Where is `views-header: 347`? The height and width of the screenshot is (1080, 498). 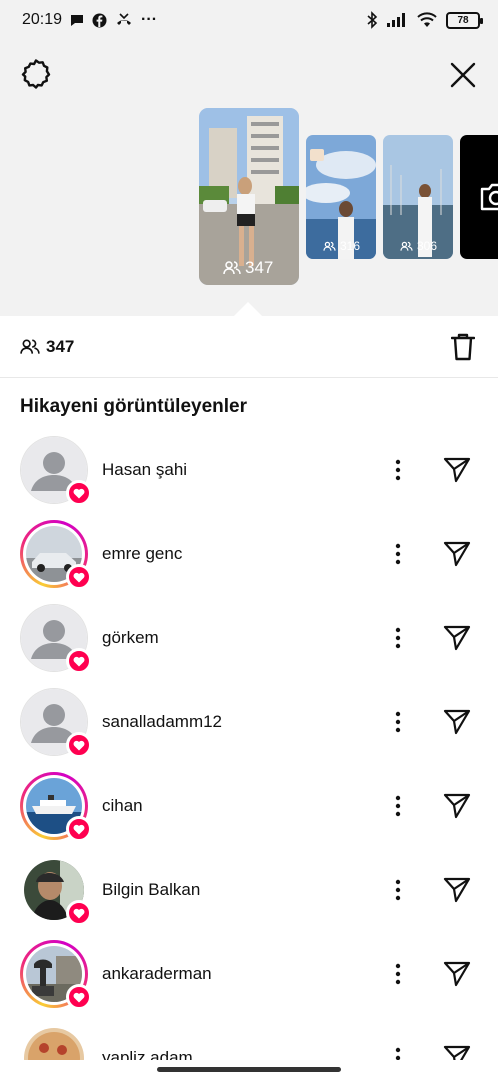 views-header: 347 is located at coordinates (249, 347).